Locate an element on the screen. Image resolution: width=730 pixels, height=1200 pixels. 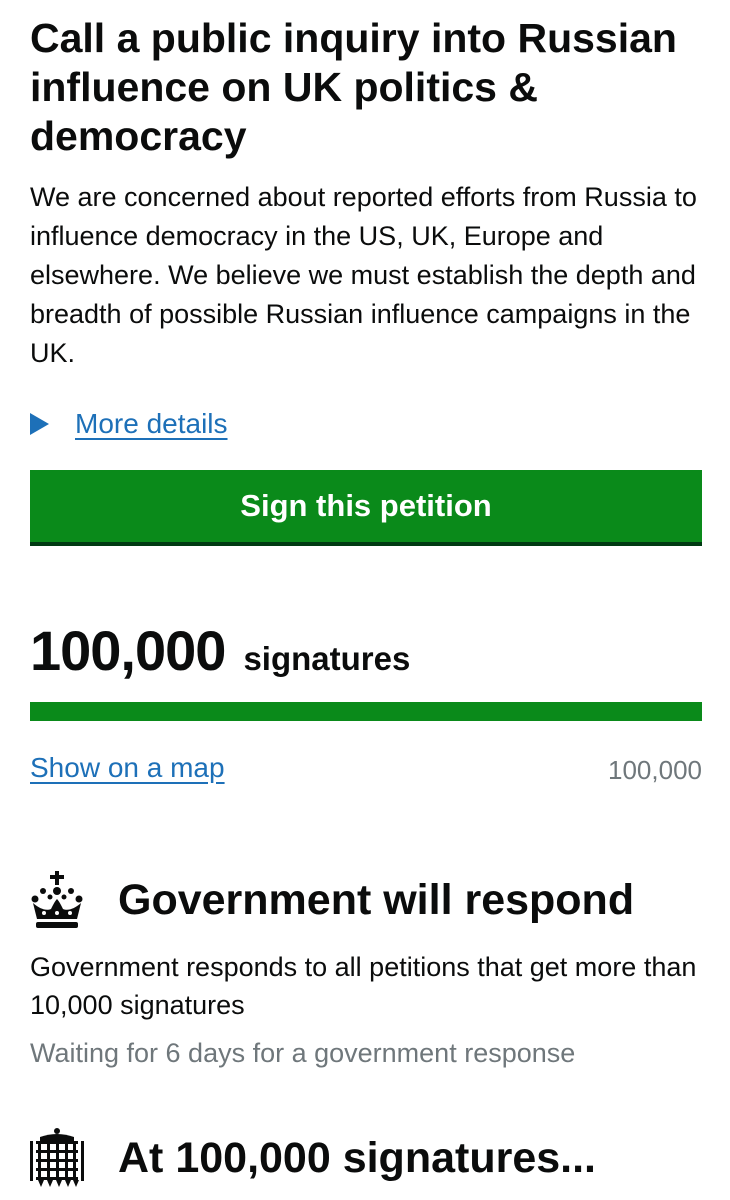
signature-count-unit: signatures is located at coordinates (327, 658).